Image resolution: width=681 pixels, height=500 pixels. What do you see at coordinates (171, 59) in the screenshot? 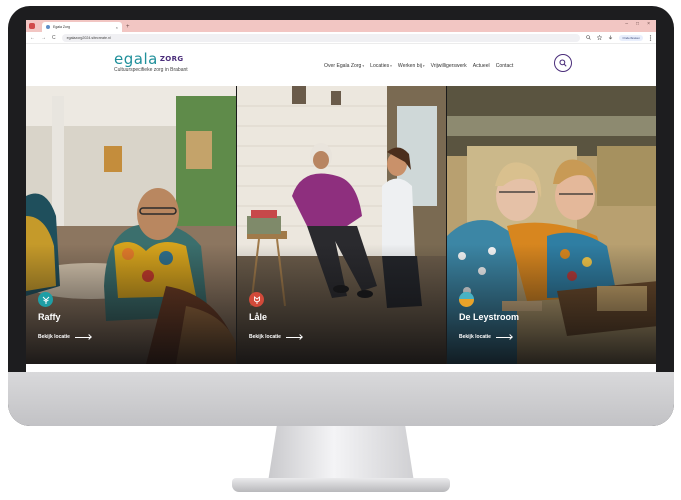
I see `logo-brand-suffix: ZORG` at bounding box center [171, 59].